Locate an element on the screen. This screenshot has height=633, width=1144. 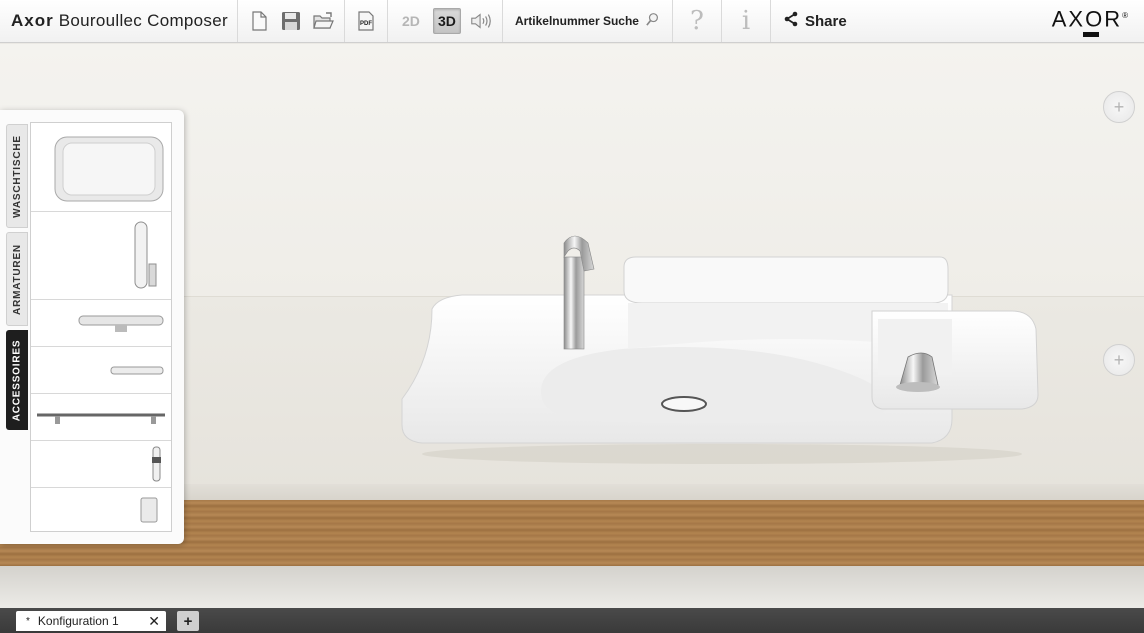
save-icon is located at coordinates (291, 21).